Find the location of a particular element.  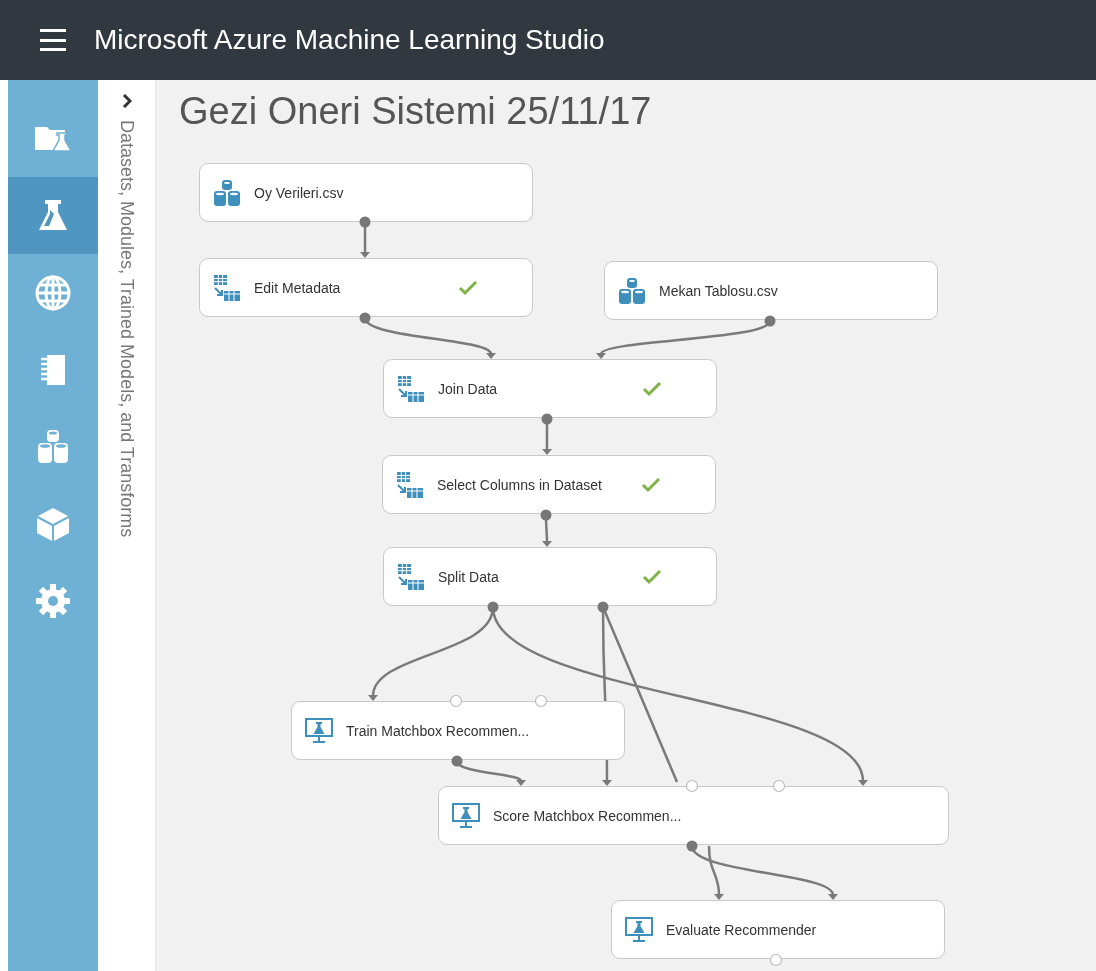

module-node: Select Columns in Dataset is located at coordinates (549, 484).